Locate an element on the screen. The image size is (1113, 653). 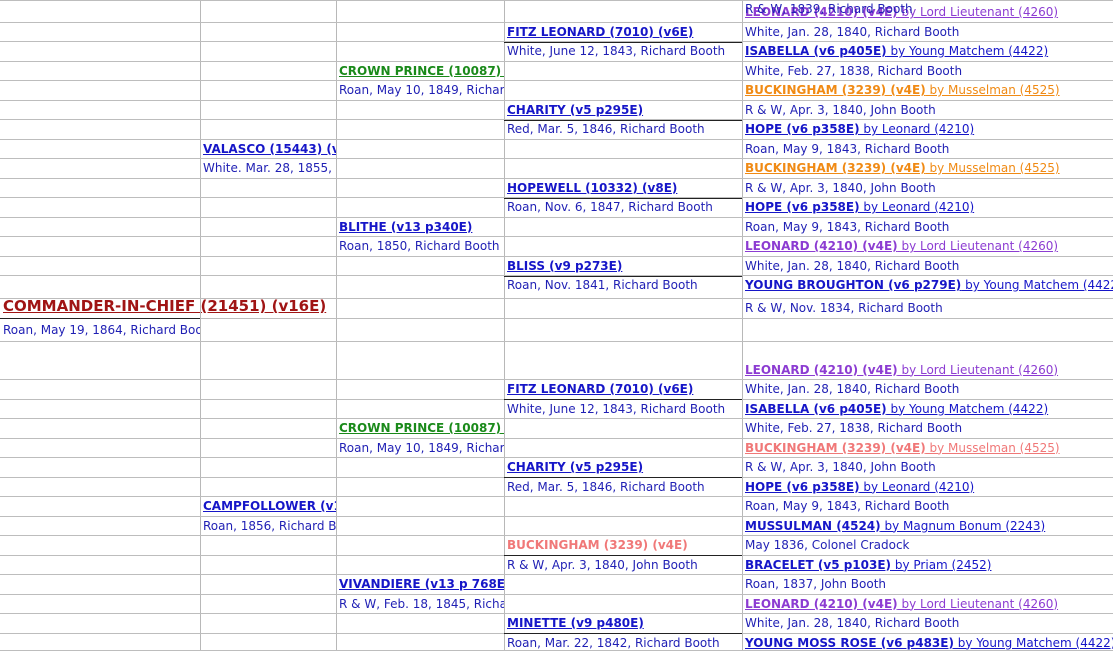
horse-info-value: Roan, Mar. 22, 1842, Richard Booth is located at coordinates (613, 642).